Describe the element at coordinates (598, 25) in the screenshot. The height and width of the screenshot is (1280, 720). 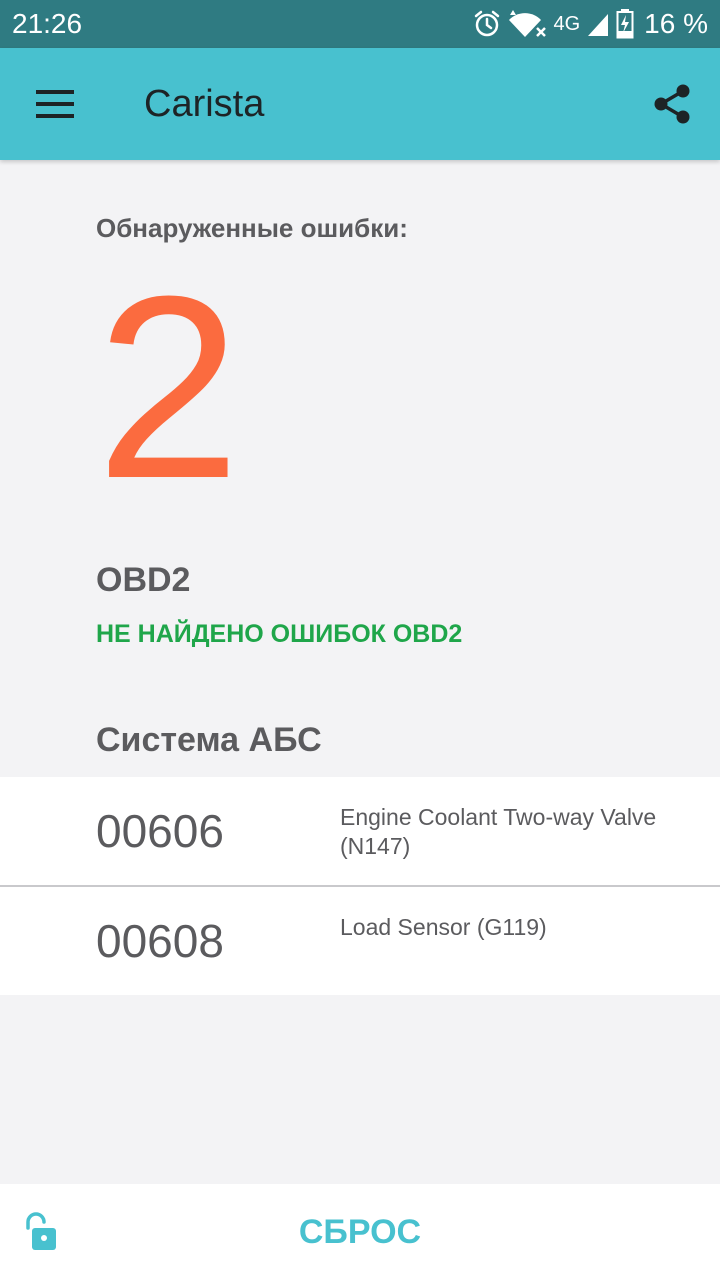
I see `signal-icon` at that location.